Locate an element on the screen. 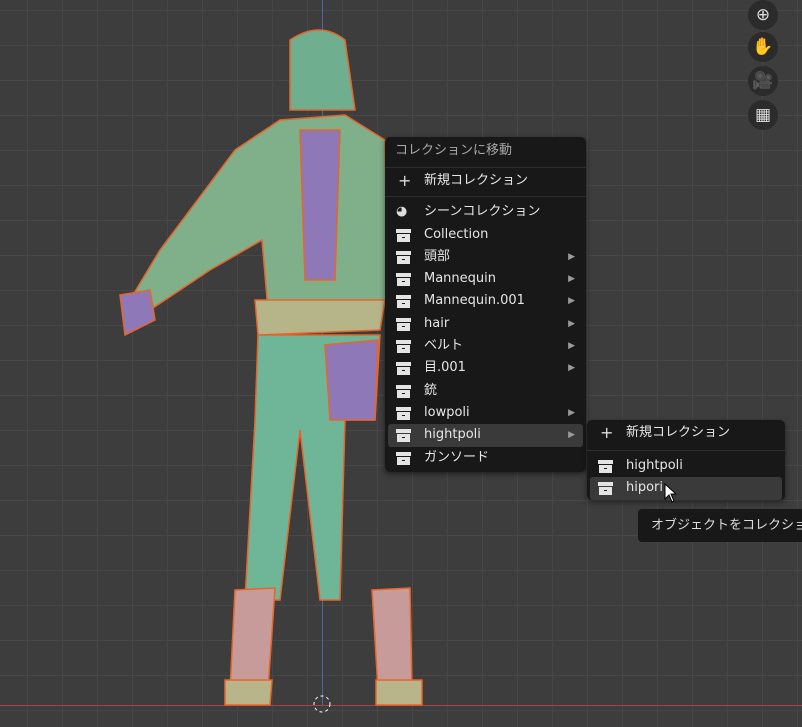  item-label: hair is located at coordinates (437, 323).